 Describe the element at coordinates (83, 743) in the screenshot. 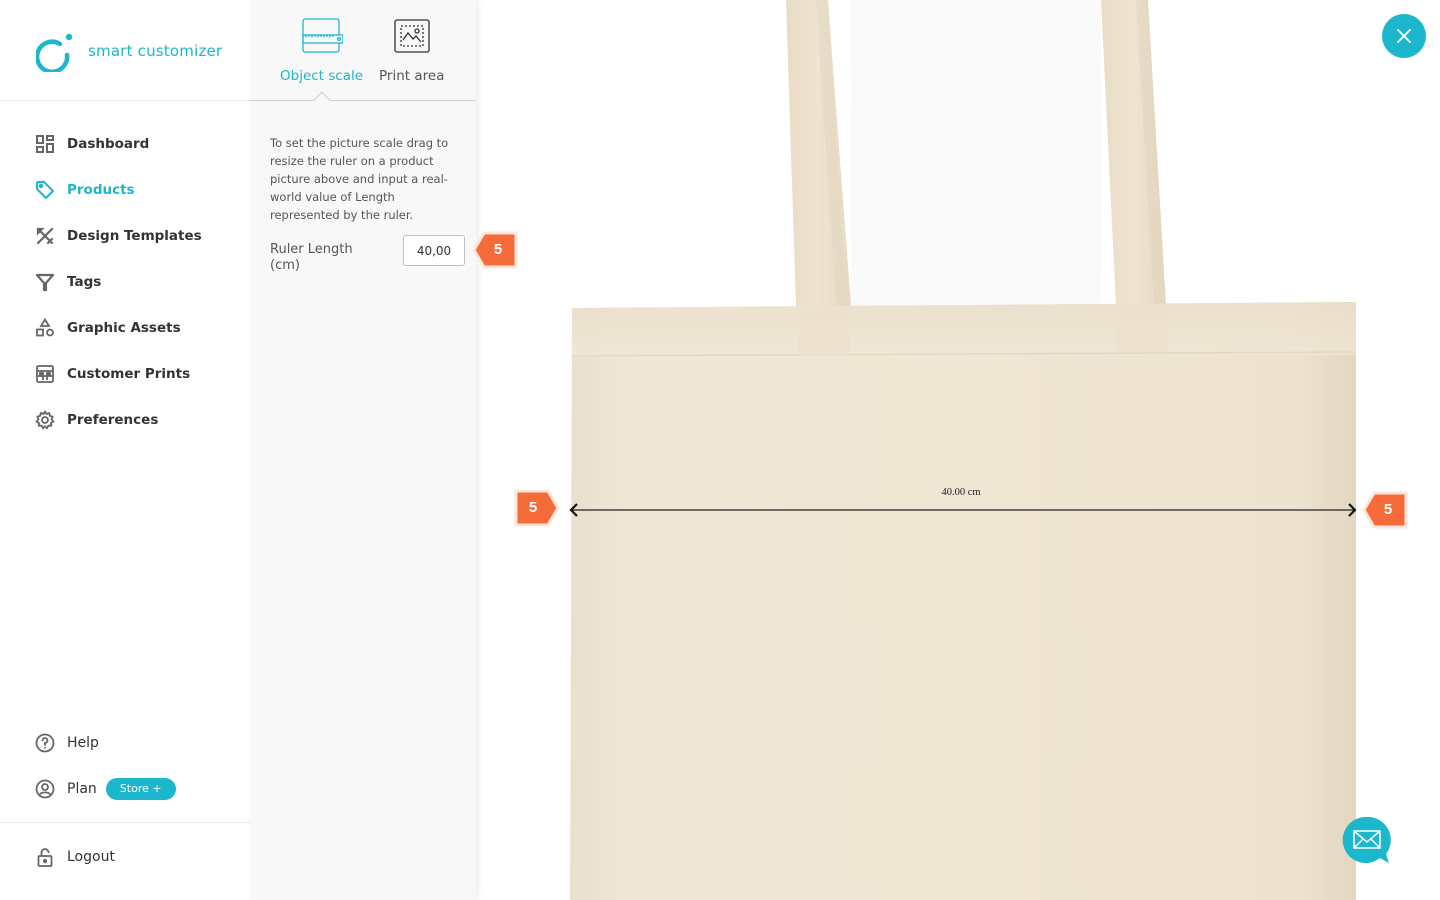

I see `help-label: Help` at that location.